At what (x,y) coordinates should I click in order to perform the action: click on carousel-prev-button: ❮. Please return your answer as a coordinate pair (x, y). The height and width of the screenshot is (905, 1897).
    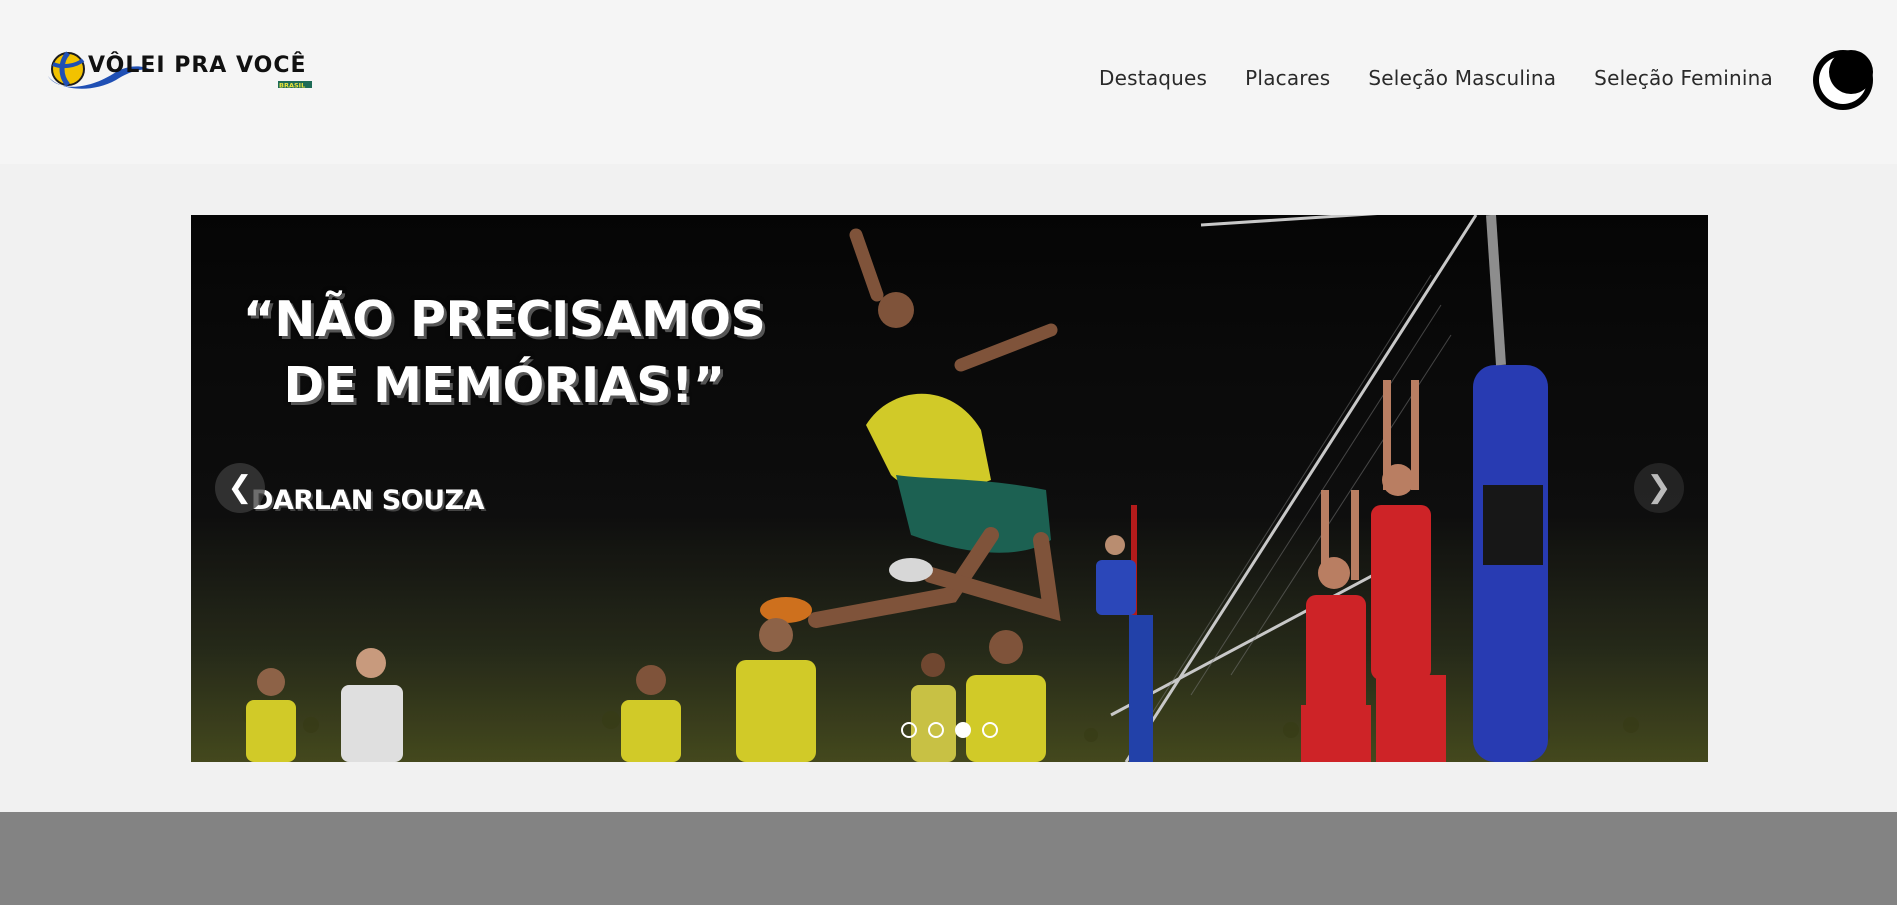
    Looking at the image, I should click on (240, 488).